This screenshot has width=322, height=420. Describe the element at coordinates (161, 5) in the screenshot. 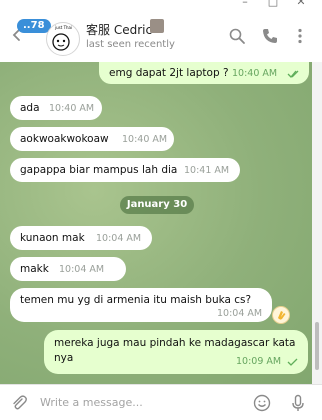

I see `title-bar: – □ ✕` at that location.